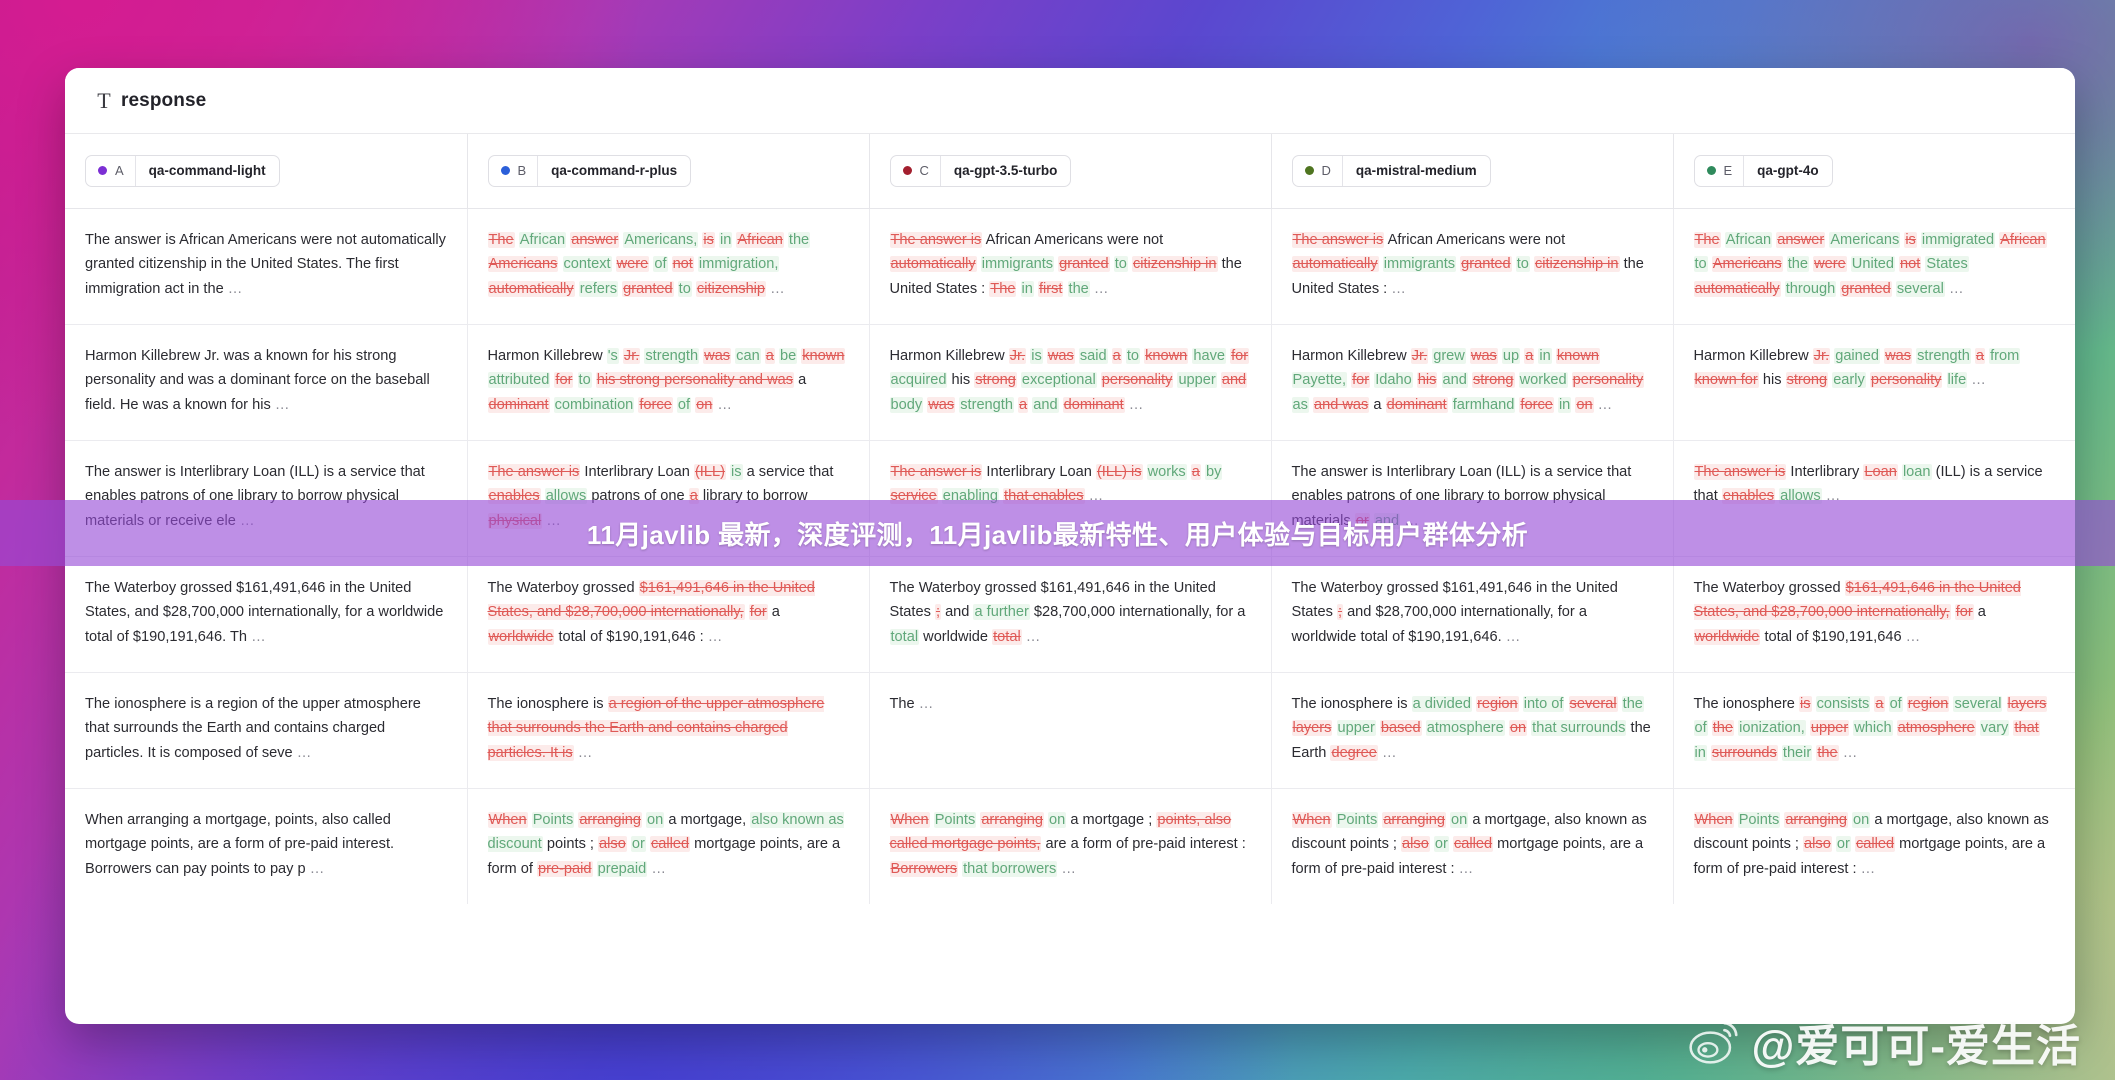  Describe the element at coordinates (1497, 703) in the screenshot. I see `diff-run-del: region` at that location.